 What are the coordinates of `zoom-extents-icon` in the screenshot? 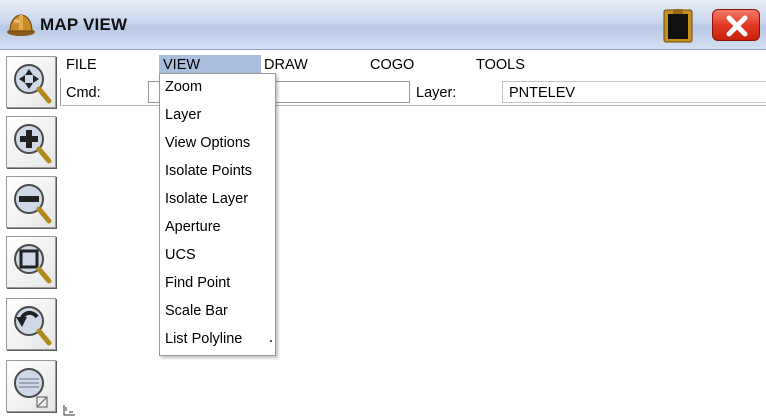 It's located at (31, 388).